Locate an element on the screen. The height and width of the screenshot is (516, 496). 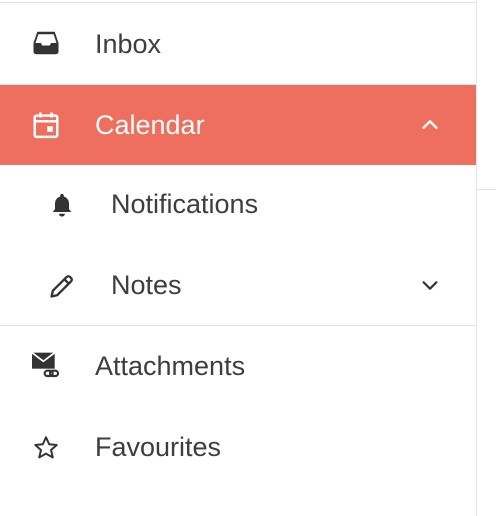
menu-item-label: Calendar is located at coordinates (150, 125).